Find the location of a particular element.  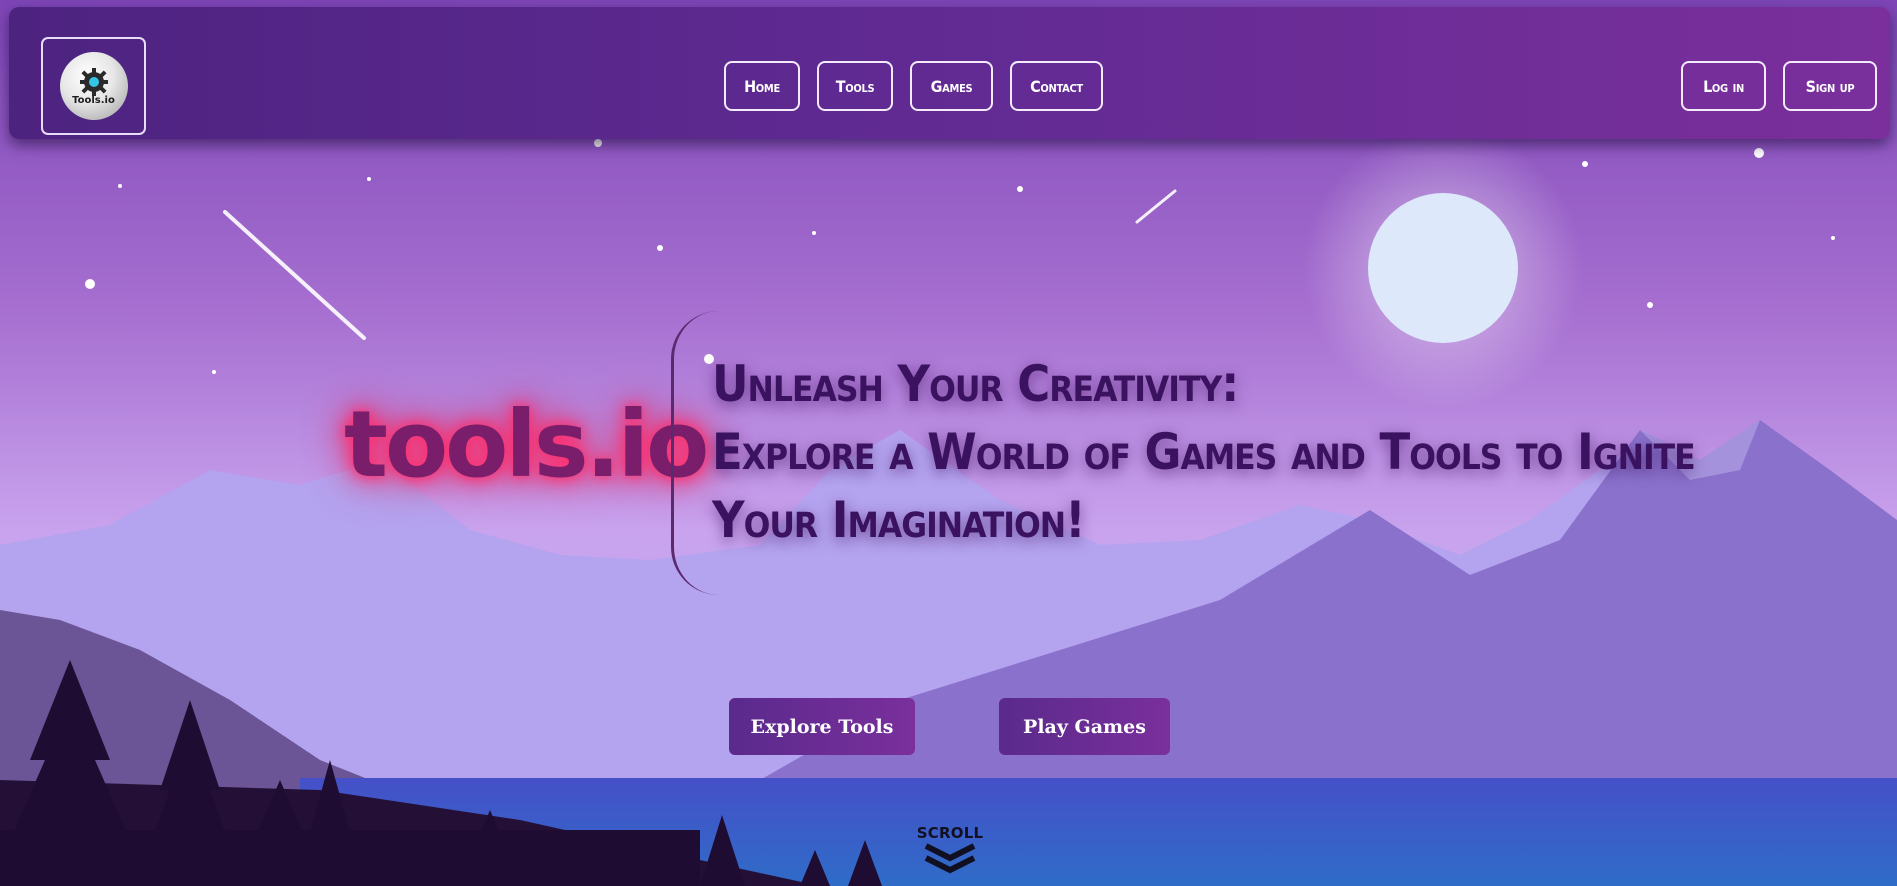

tagline-line: Your Imagination! is located at coordinates (899, 520).